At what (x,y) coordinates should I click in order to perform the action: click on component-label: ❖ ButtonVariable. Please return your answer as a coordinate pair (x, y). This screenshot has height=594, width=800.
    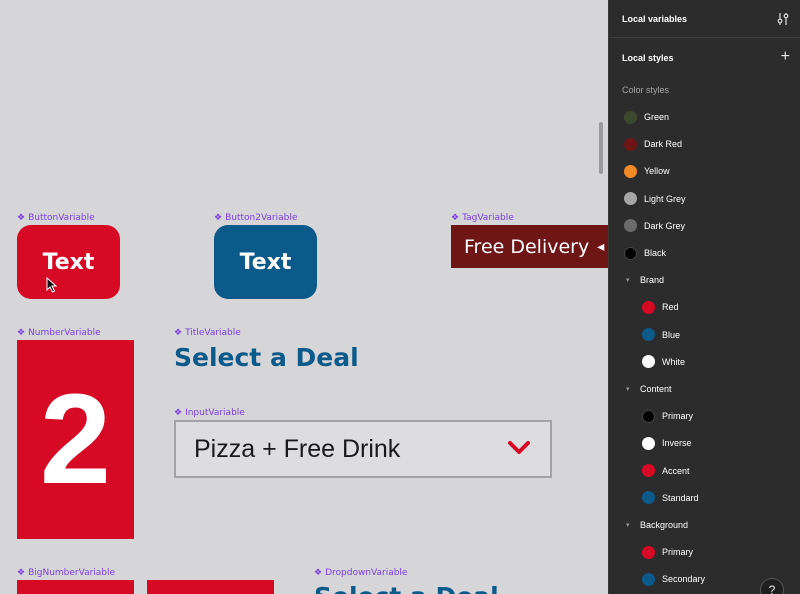
    Looking at the image, I should click on (56, 218).